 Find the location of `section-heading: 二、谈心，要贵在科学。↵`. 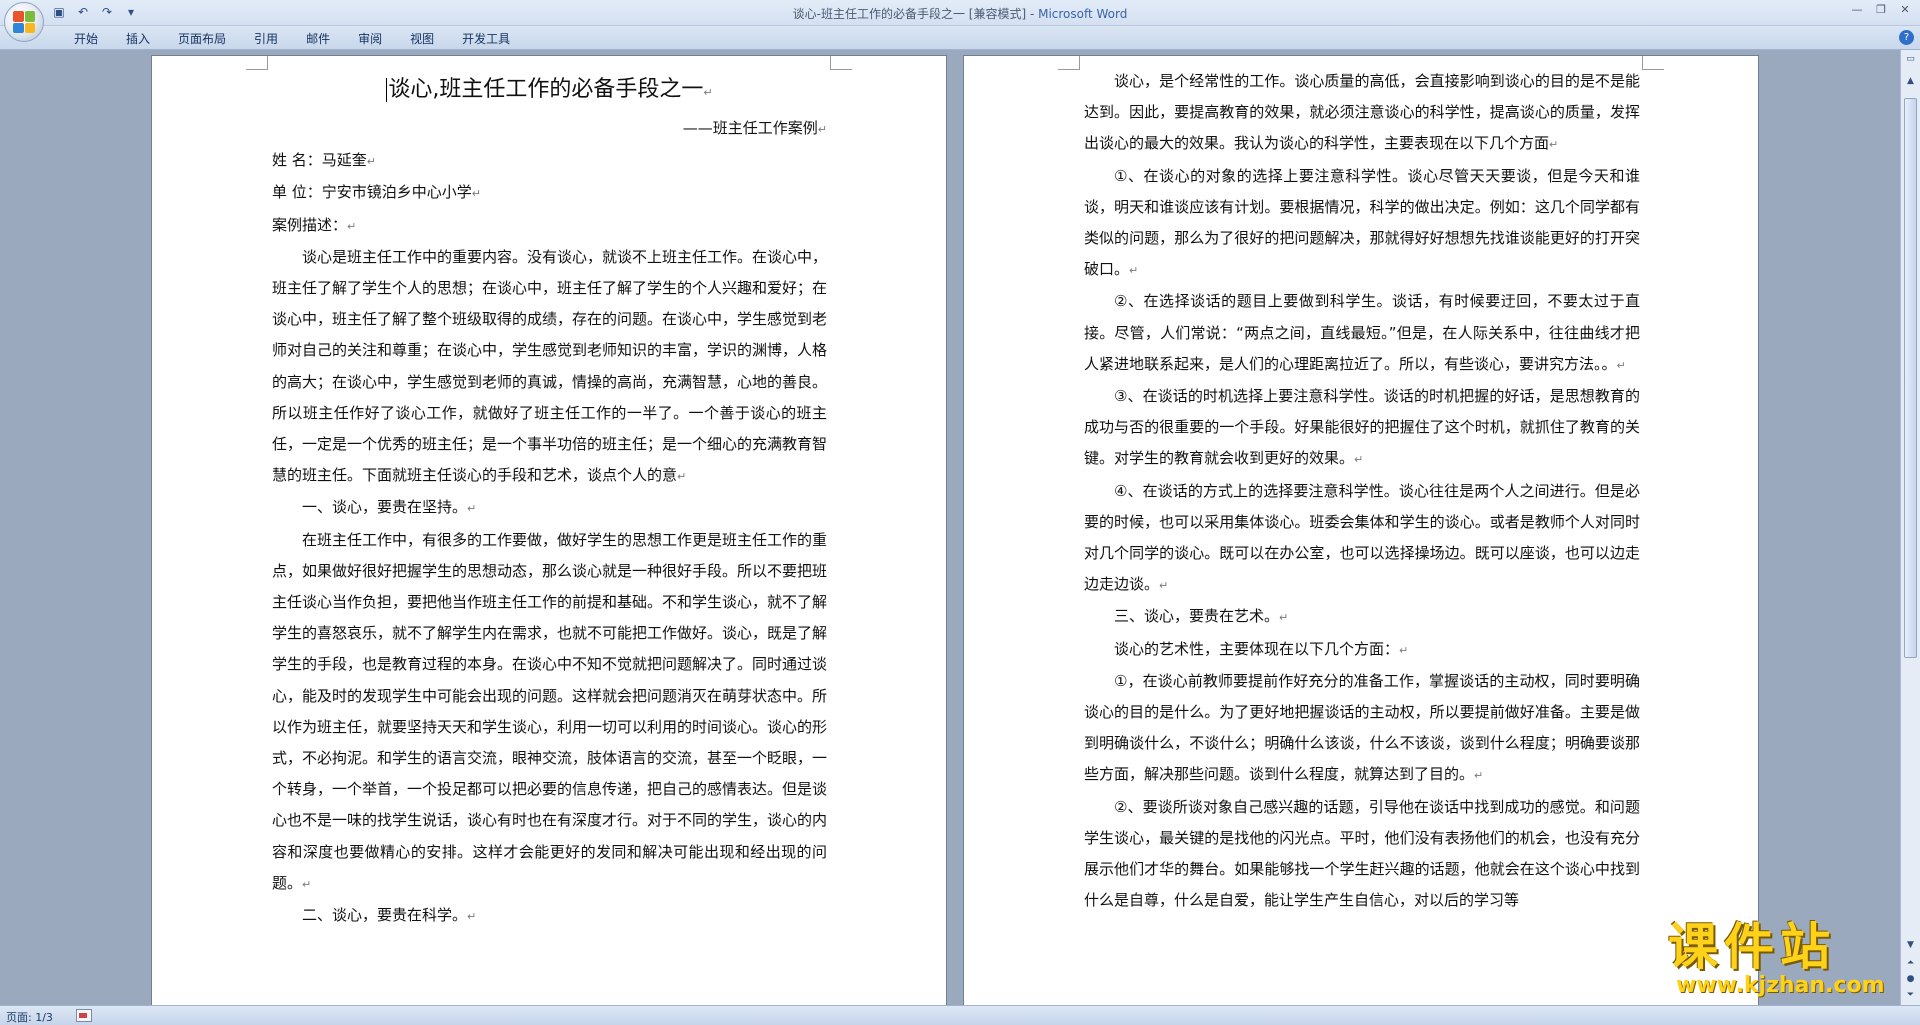

section-heading: 二、谈心，要贵在科学。↵ is located at coordinates (389, 915).